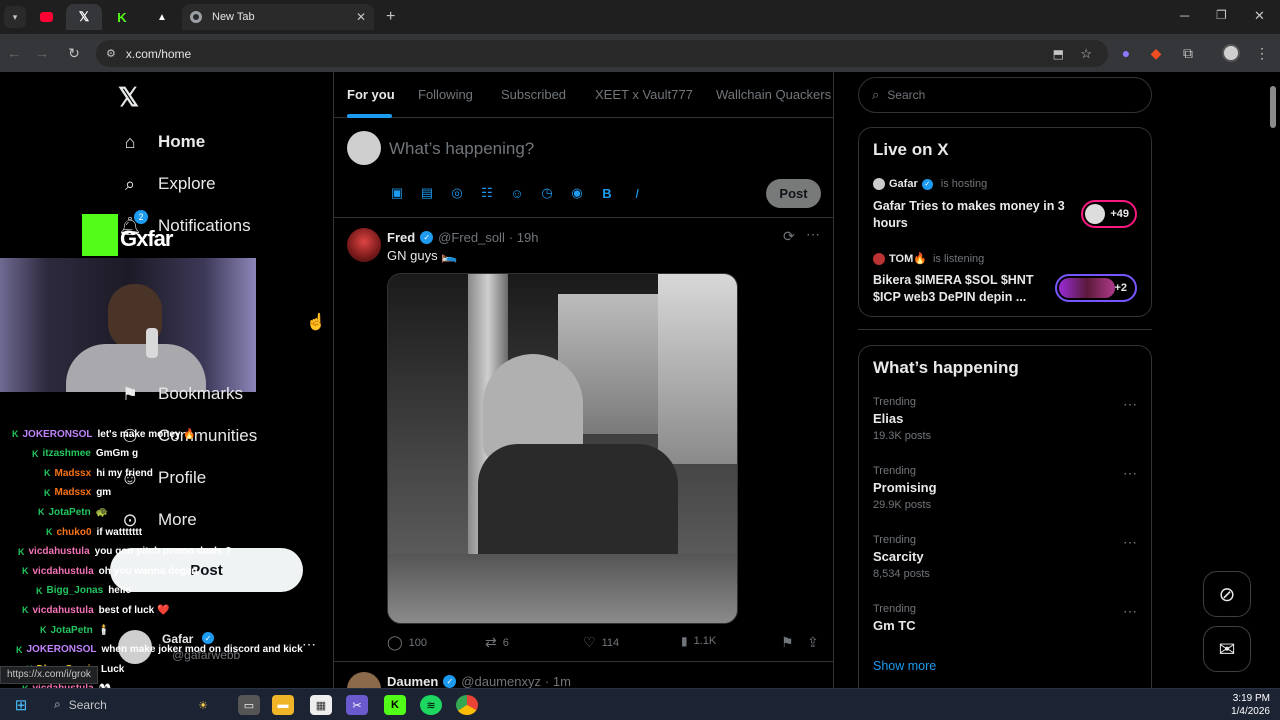 The height and width of the screenshot is (720, 1280). What do you see at coordinates (607, 193) in the screenshot?
I see `bold-icon: B` at bounding box center [607, 193].